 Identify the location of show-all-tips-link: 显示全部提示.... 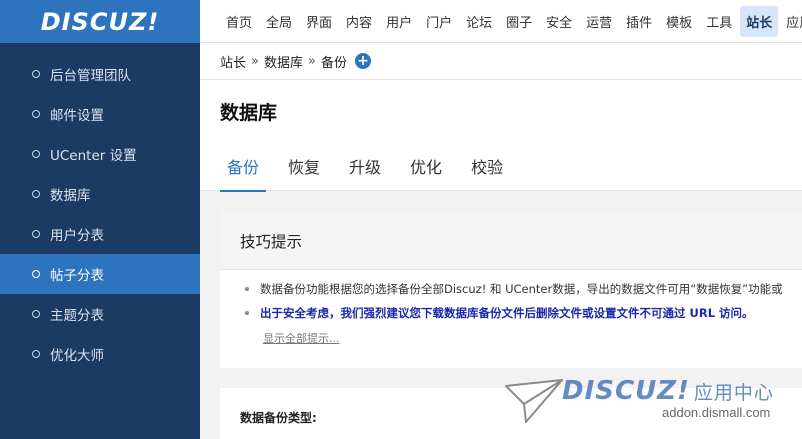
(301, 338).